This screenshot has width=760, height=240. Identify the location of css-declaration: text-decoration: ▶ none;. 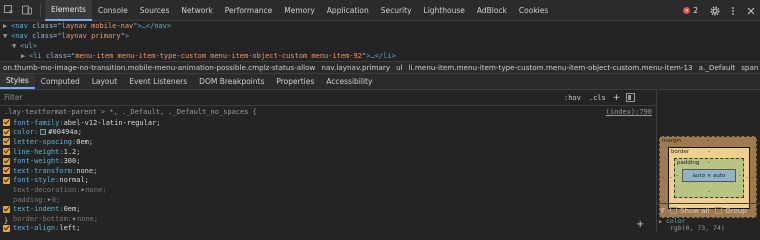
(328, 190).